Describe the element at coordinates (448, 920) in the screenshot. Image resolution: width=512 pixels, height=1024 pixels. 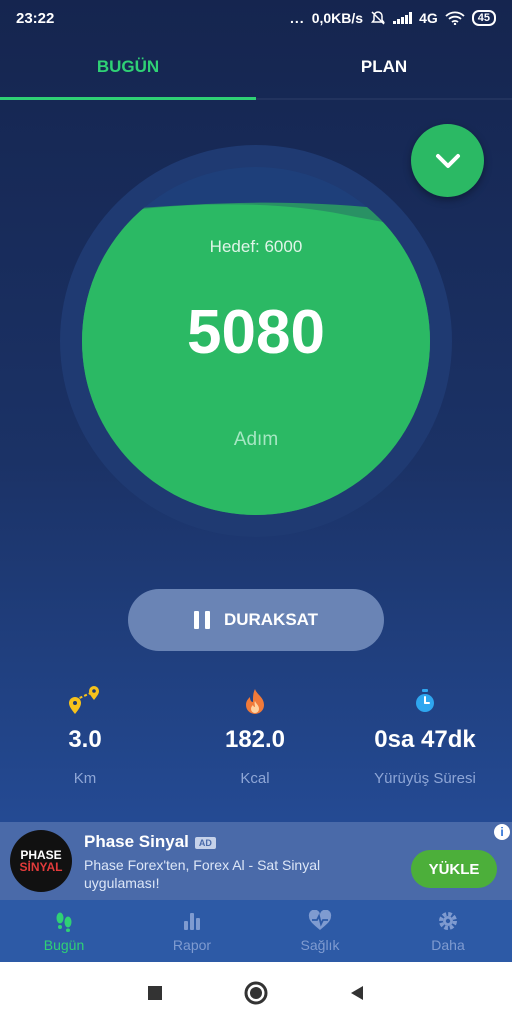
I see `gear-icon` at that location.